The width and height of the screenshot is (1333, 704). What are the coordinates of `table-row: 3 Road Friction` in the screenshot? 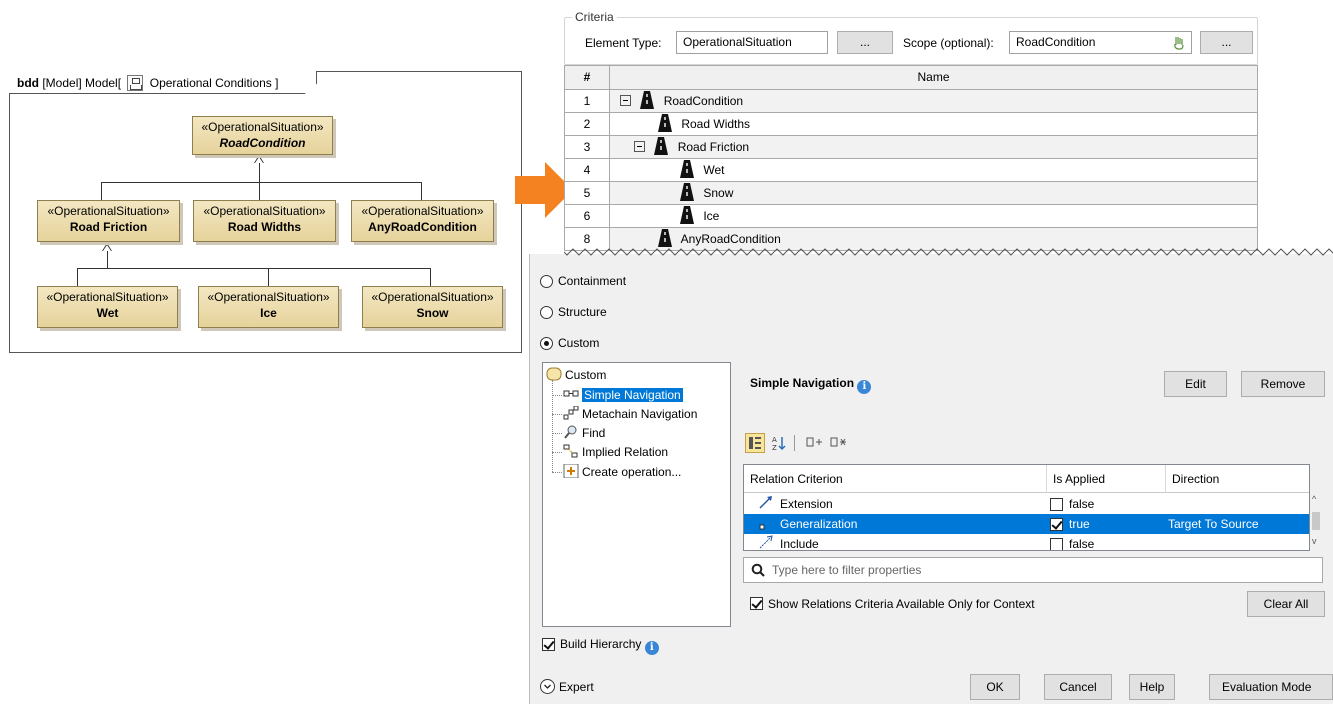 It's located at (911, 147).